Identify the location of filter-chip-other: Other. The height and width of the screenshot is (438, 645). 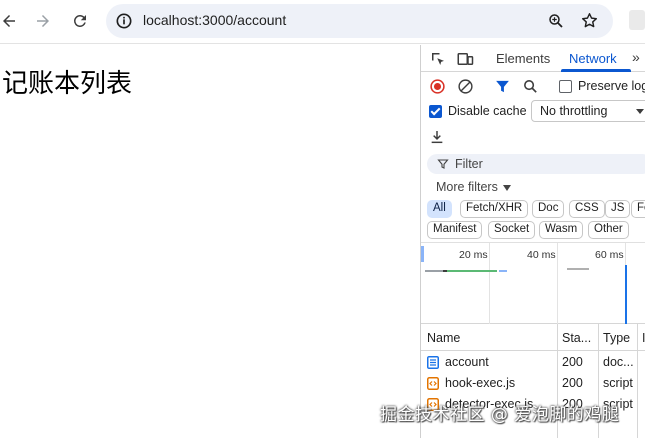
(608, 230).